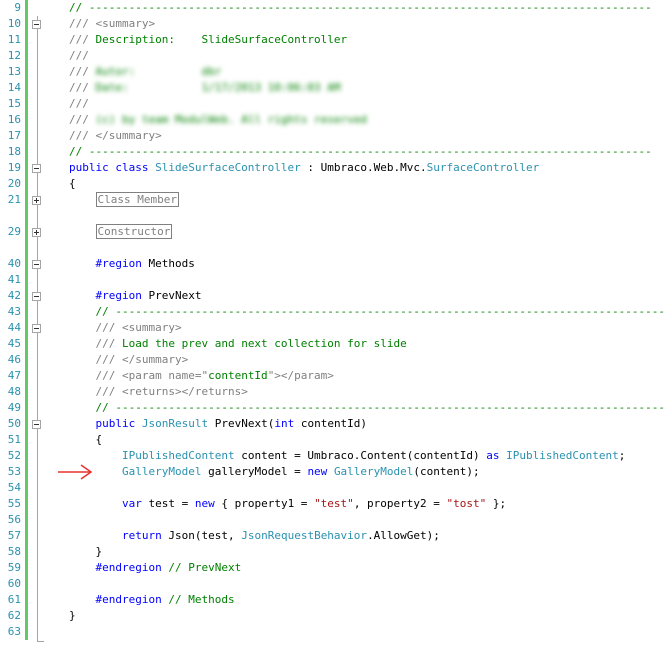  Describe the element at coordinates (333, 264) in the screenshot. I see `code-line: 40 #region Methods` at that location.